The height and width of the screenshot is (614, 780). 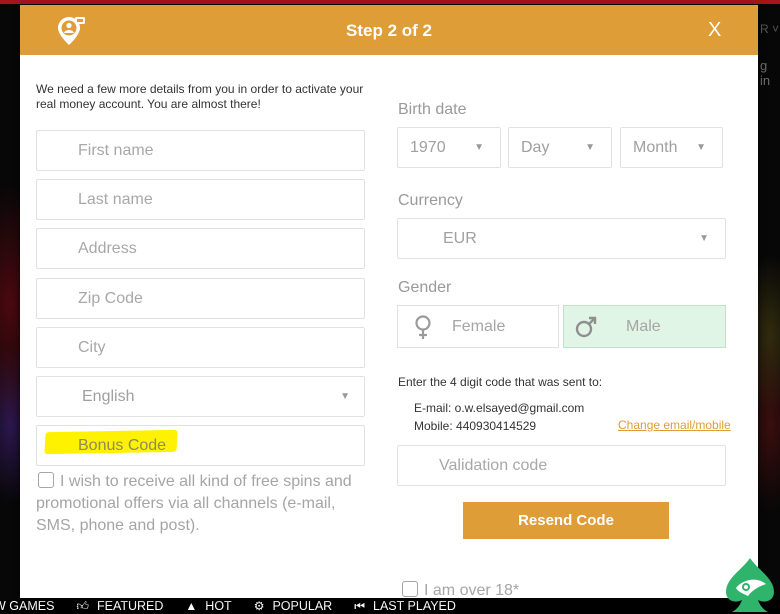 I want to click on nav-popular: ⚙ POPULAR, so click(x=293, y=606).